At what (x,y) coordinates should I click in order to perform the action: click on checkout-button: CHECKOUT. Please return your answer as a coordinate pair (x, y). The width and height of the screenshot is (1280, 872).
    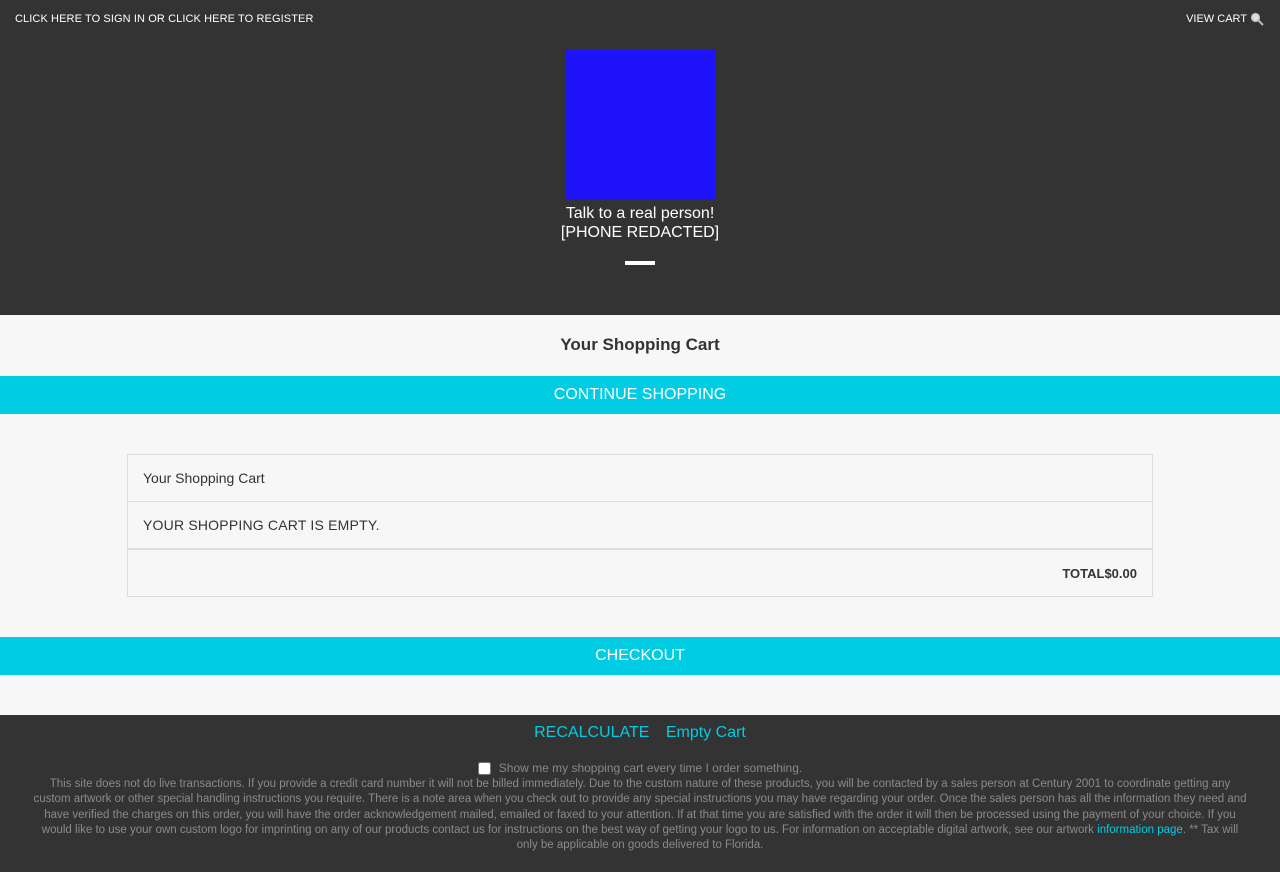
    Looking at the image, I should click on (640, 656).